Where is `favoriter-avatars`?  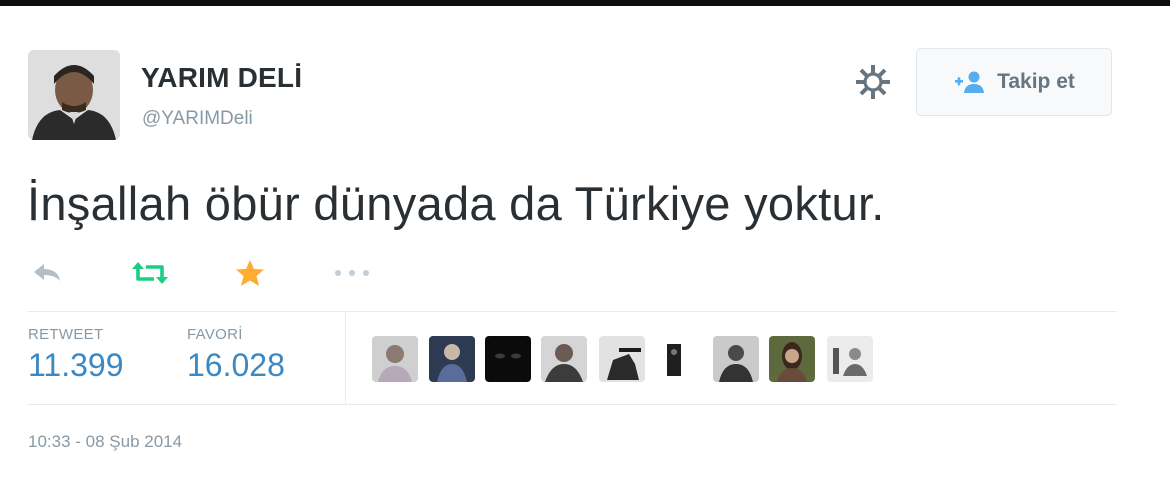 favoriter-avatars is located at coordinates (627, 359).